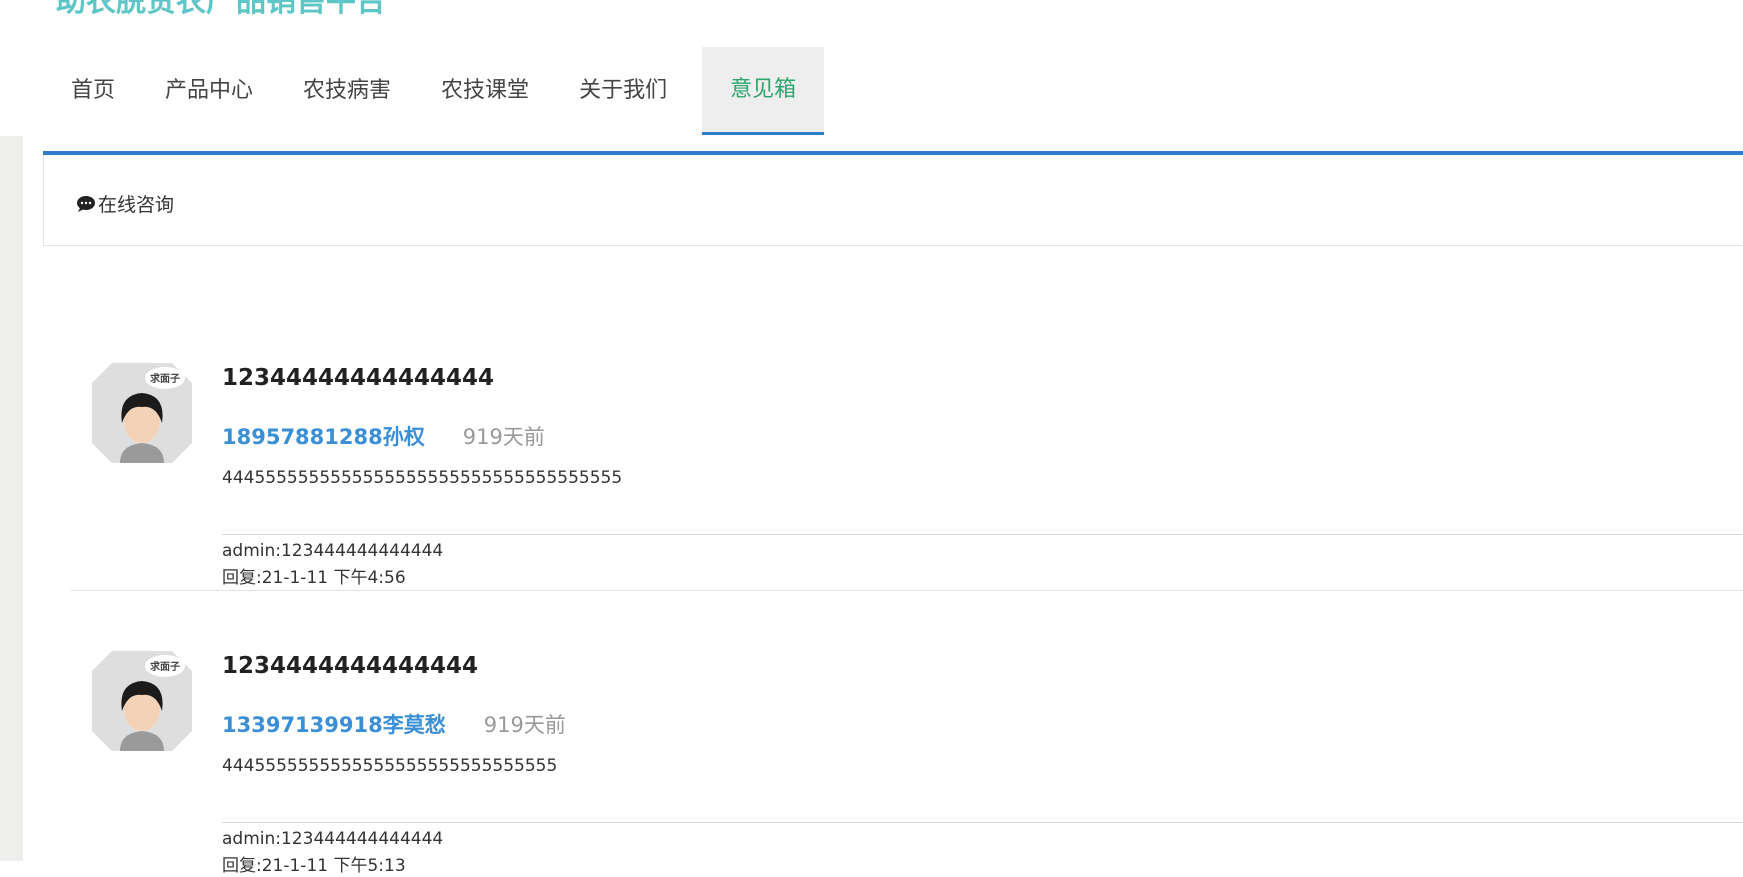  I want to click on message-user-link: 18957881288孙权, so click(323, 437).